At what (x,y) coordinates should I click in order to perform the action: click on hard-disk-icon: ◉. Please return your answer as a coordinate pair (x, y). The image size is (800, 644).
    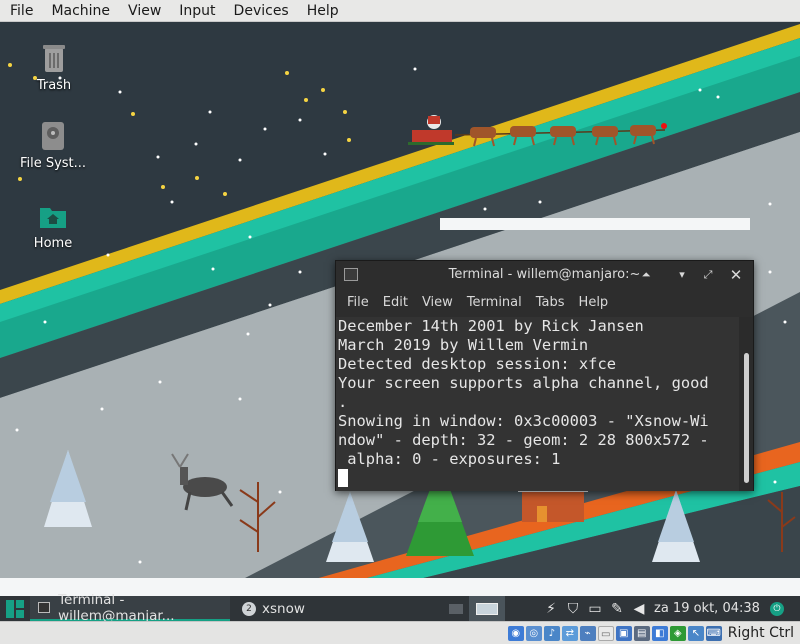
    Looking at the image, I should click on (515, 633).